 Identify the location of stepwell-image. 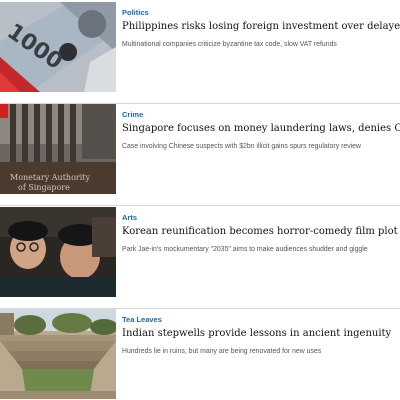
(58, 354).